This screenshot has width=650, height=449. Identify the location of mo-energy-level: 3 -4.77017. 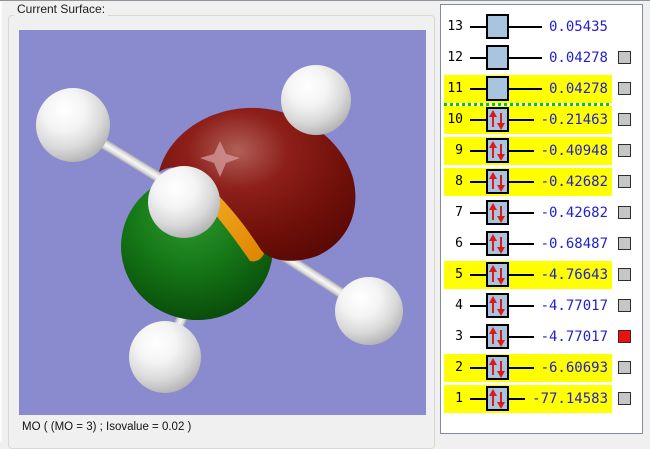
(528, 337).